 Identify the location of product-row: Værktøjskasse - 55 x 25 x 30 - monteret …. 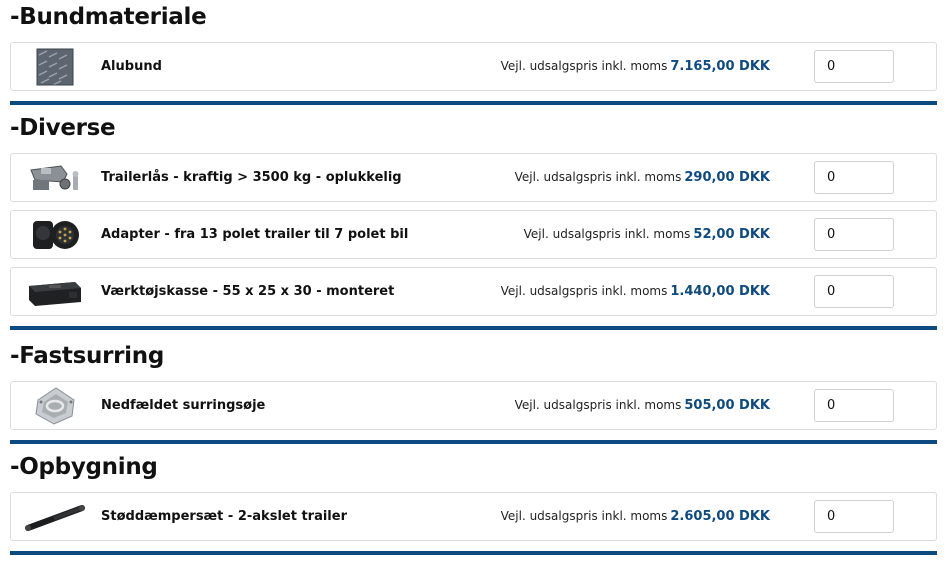
(473, 291).